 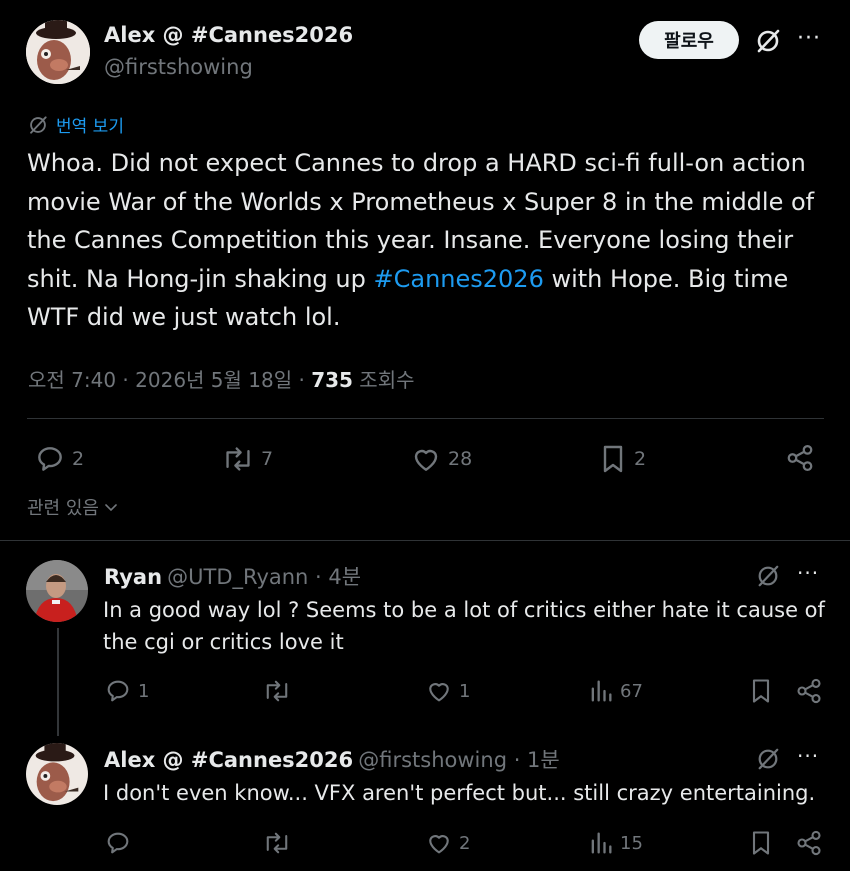 I want to click on reply-time: · 4분, so click(x=334, y=577).